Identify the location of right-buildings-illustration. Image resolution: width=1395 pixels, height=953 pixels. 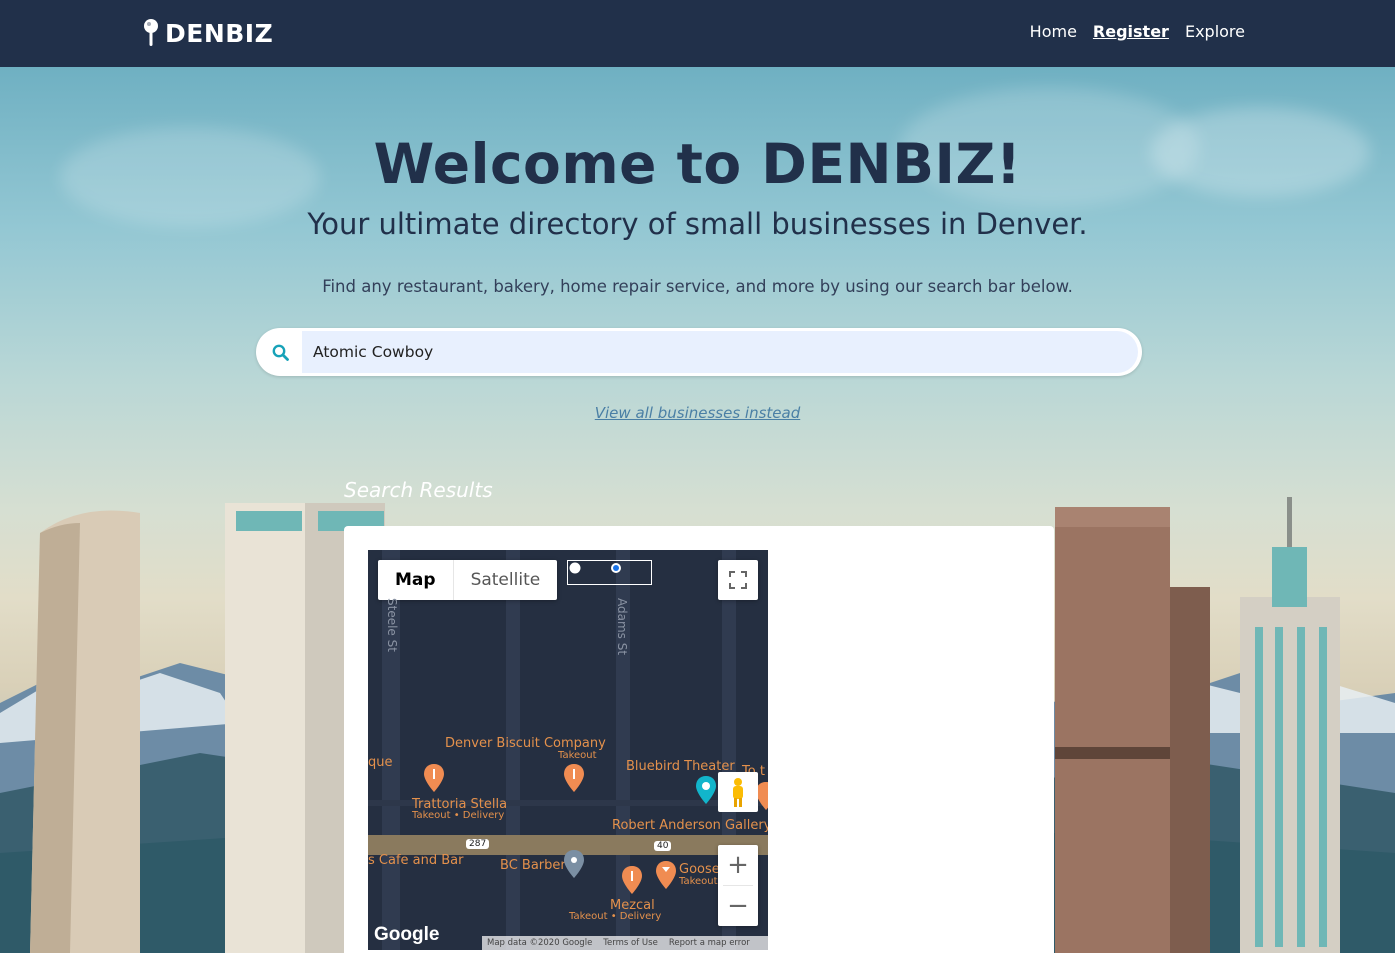
(1197, 725).